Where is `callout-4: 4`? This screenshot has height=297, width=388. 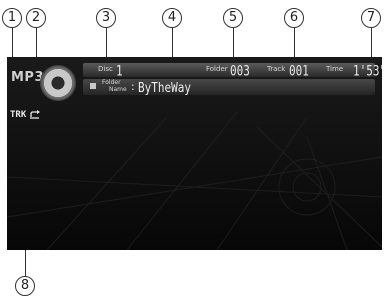
callout-4: 4 is located at coordinates (172, 18).